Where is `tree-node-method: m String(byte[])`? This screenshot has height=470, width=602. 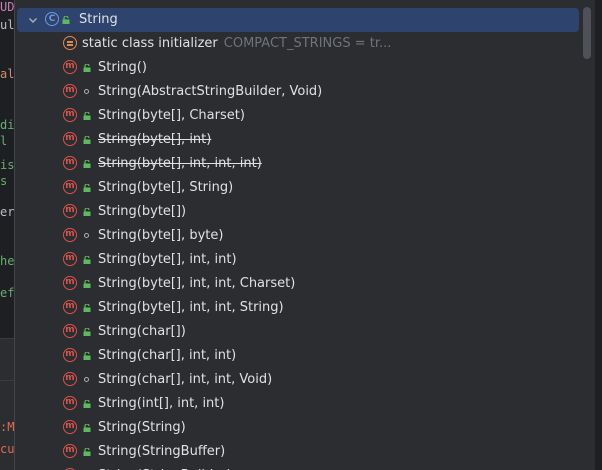
tree-node-method: m String(byte[]) is located at coordinates (300, 212).